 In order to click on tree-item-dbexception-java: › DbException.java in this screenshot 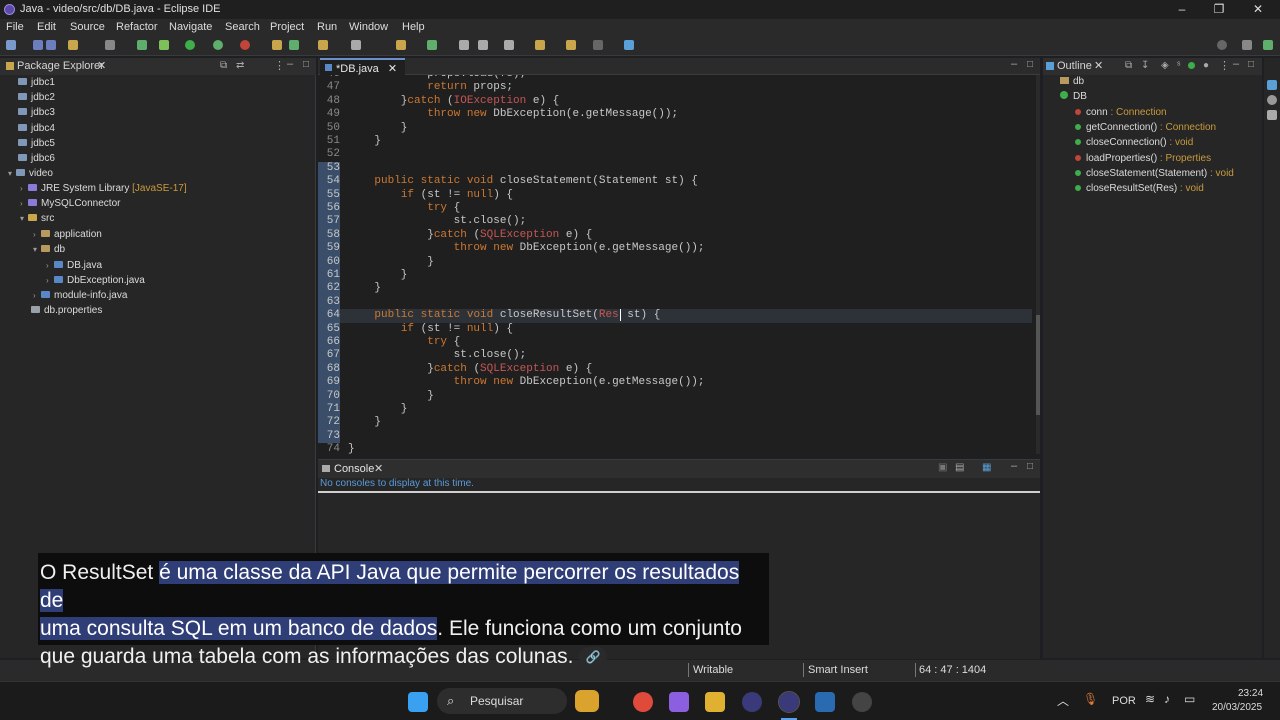, I will do `click(95, 280)`.